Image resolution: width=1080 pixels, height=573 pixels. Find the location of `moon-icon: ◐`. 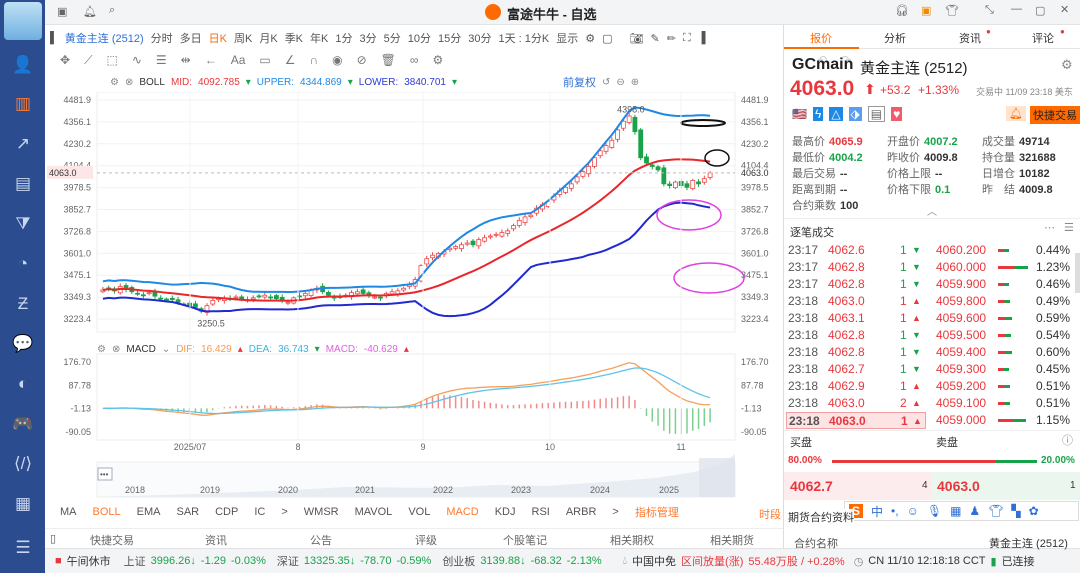

moon-icon: ◐ is located at coordinates (23, 384).